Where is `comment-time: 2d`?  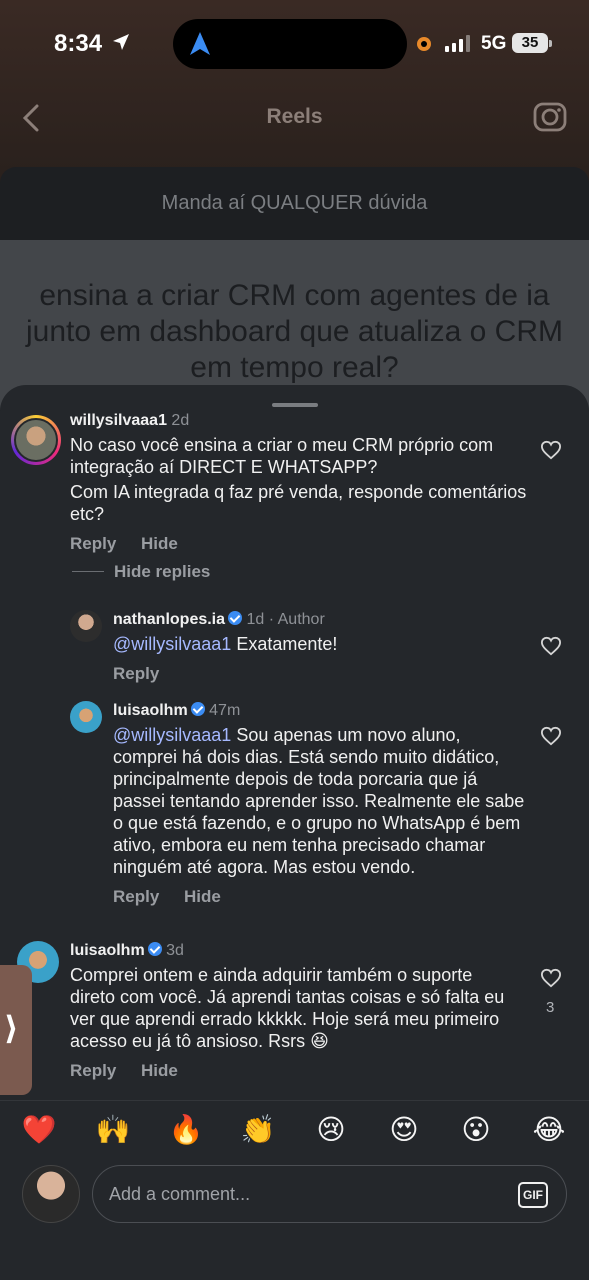
comment-time: 2d is located at coordinates (180, 420).